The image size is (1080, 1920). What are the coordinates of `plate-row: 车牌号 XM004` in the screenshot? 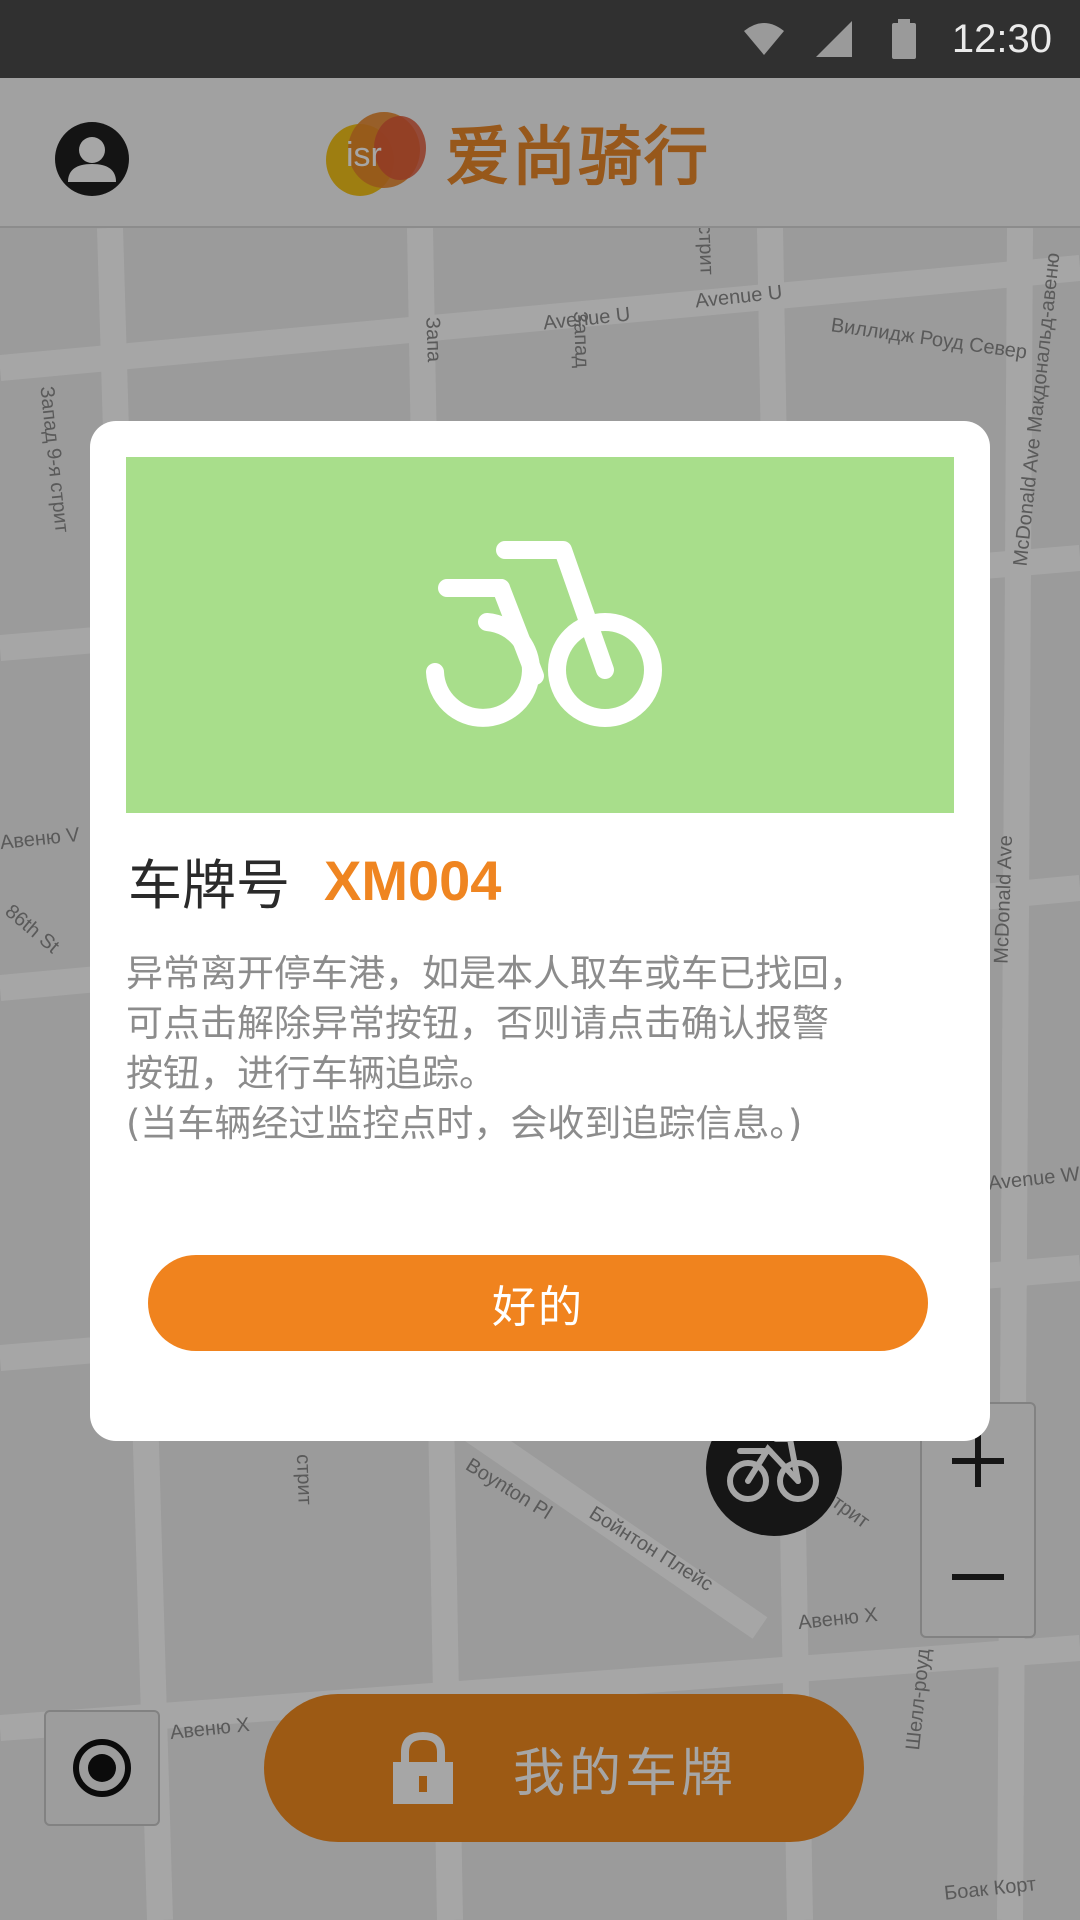 It's located at (314, 880).